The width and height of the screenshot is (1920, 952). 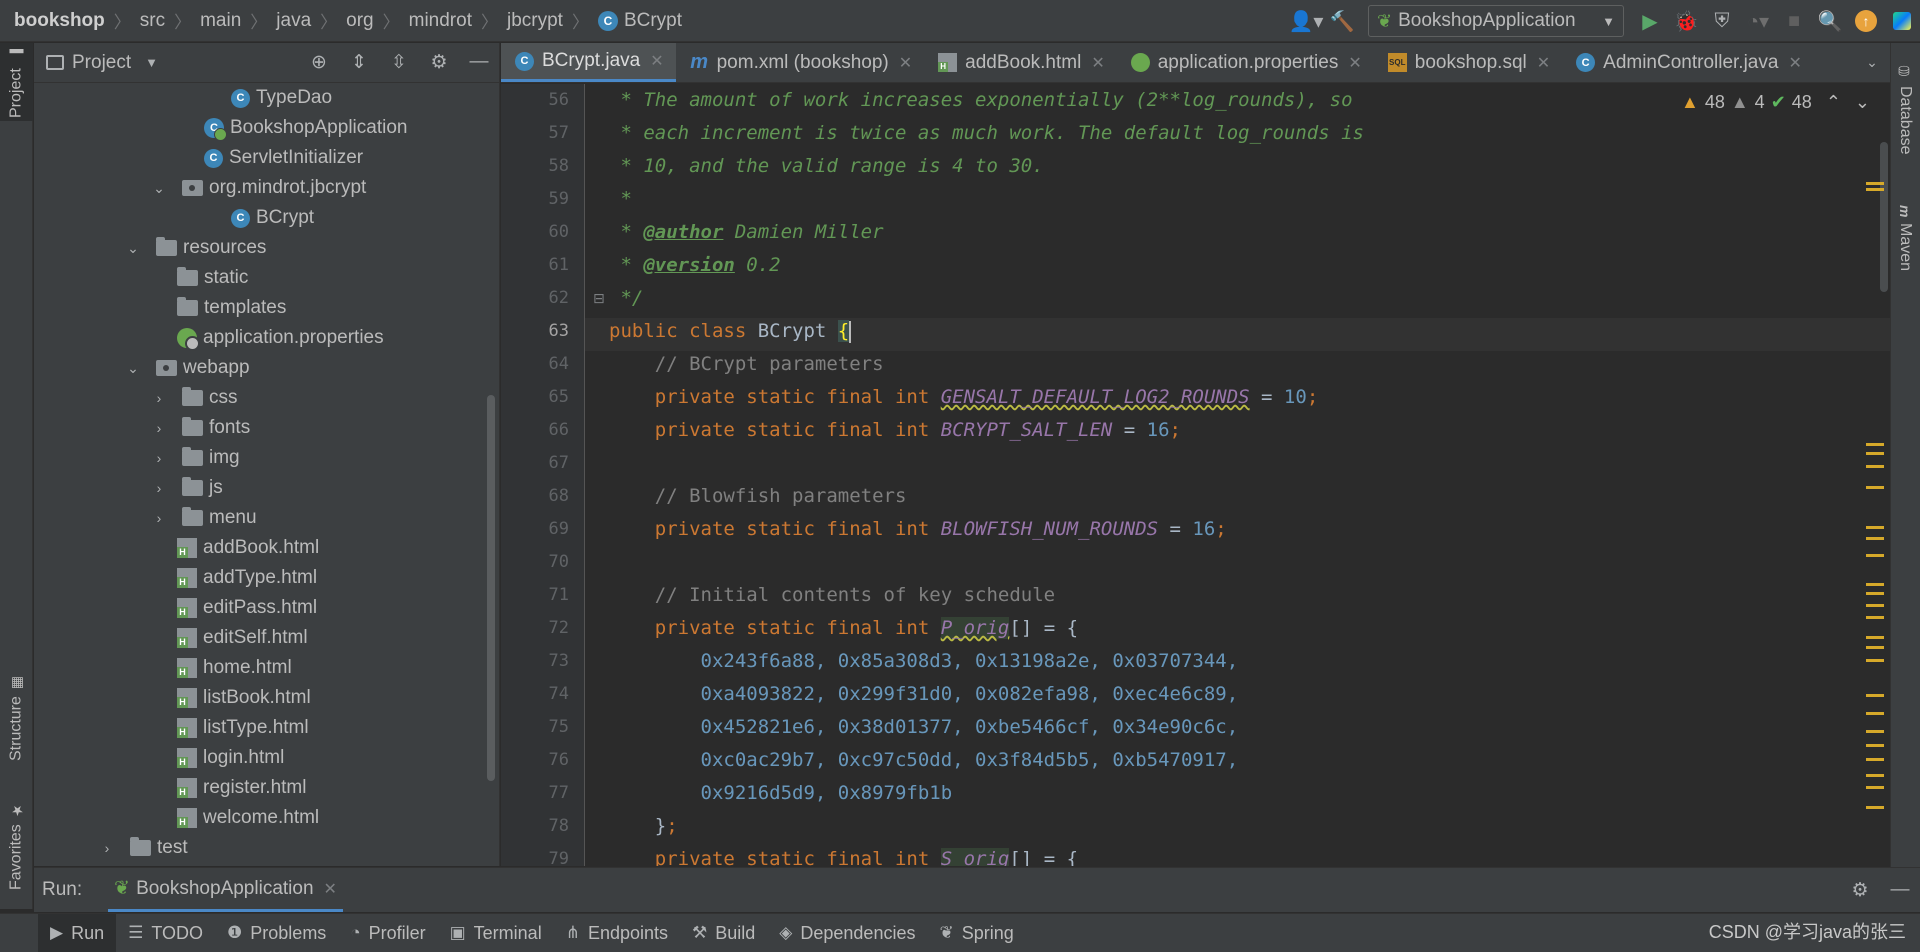 What do you see at coordinates (266, 728) in the screenshot?
I see `tree-item: listType.html` at bounding box center [266, 728].